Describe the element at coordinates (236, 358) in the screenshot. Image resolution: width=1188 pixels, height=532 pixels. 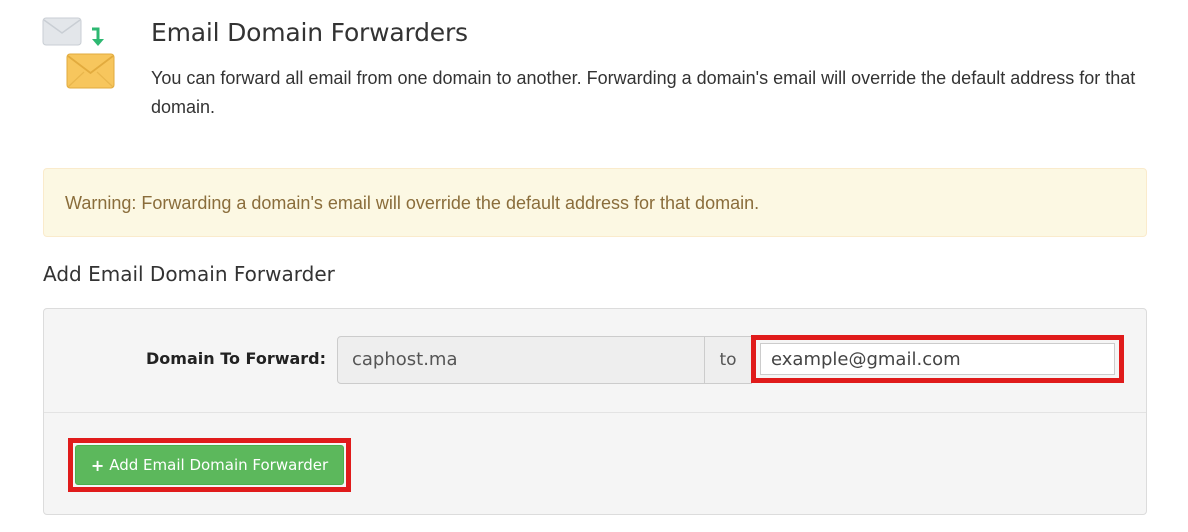
I see `domain-to-forward-label: Domain To Forward:` at that location.